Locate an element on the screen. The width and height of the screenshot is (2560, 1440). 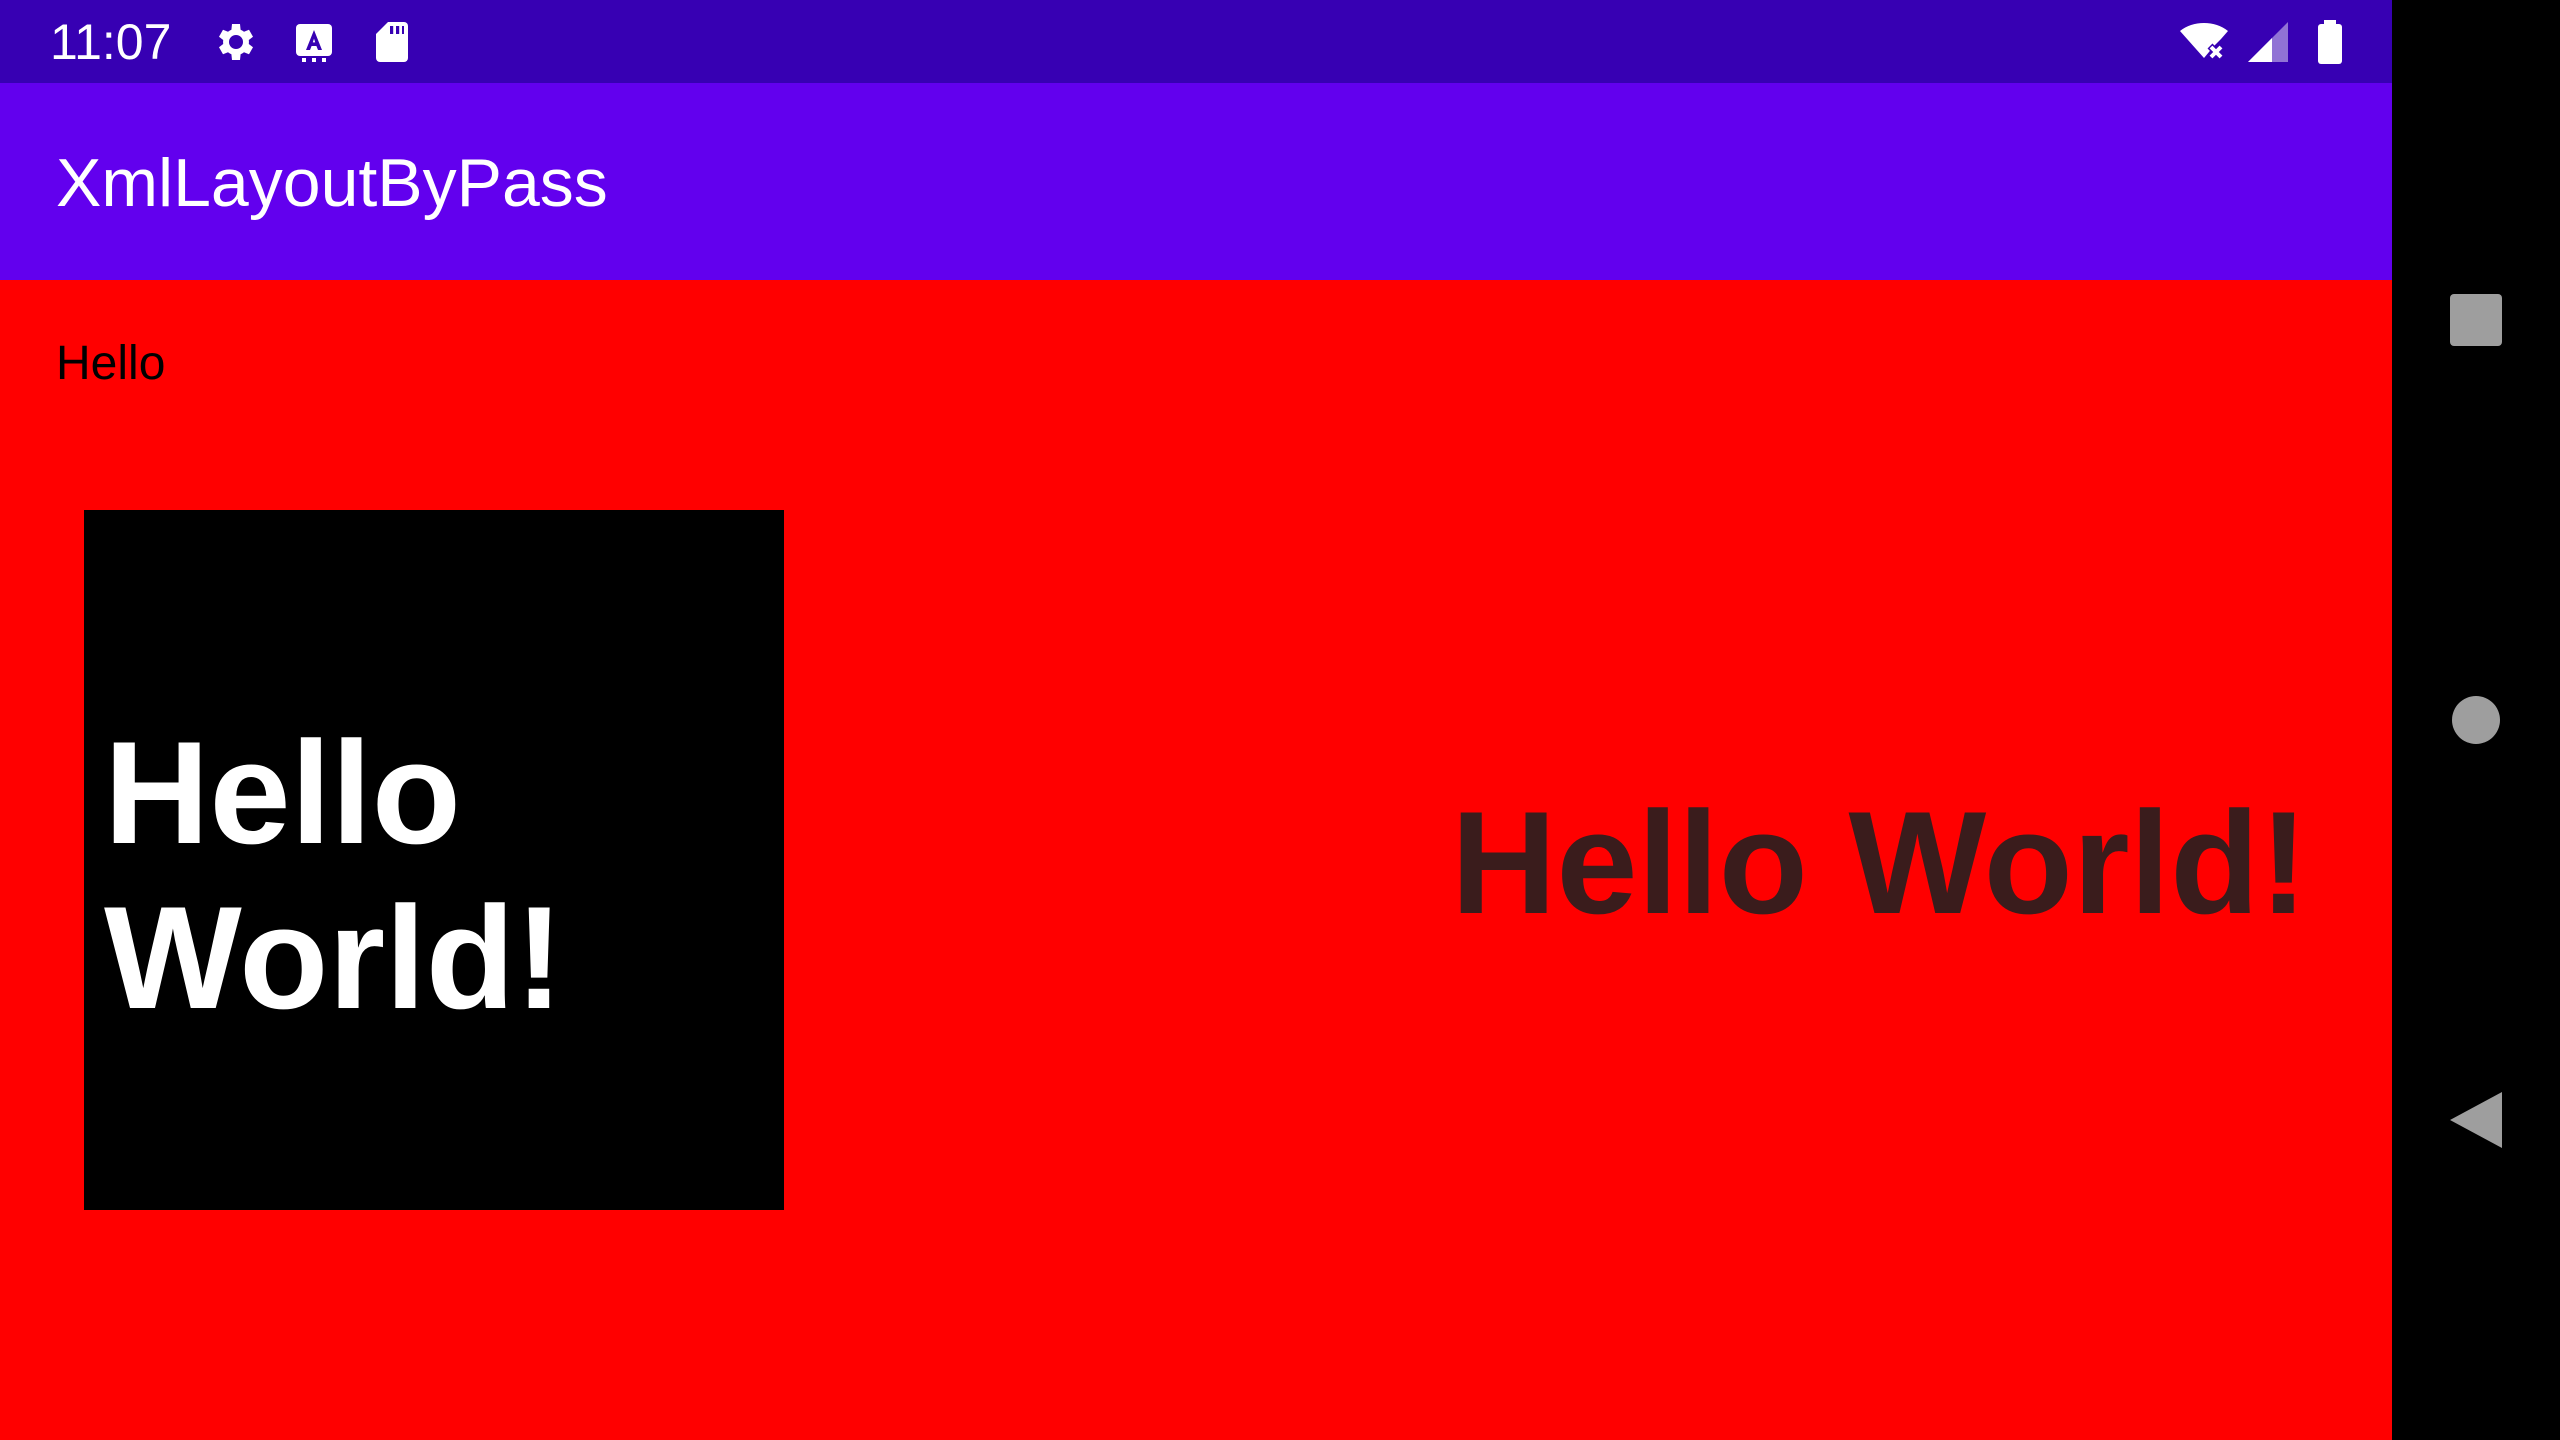
large-hello-world-text: Hello World! is located at coordinates (1879, 862).